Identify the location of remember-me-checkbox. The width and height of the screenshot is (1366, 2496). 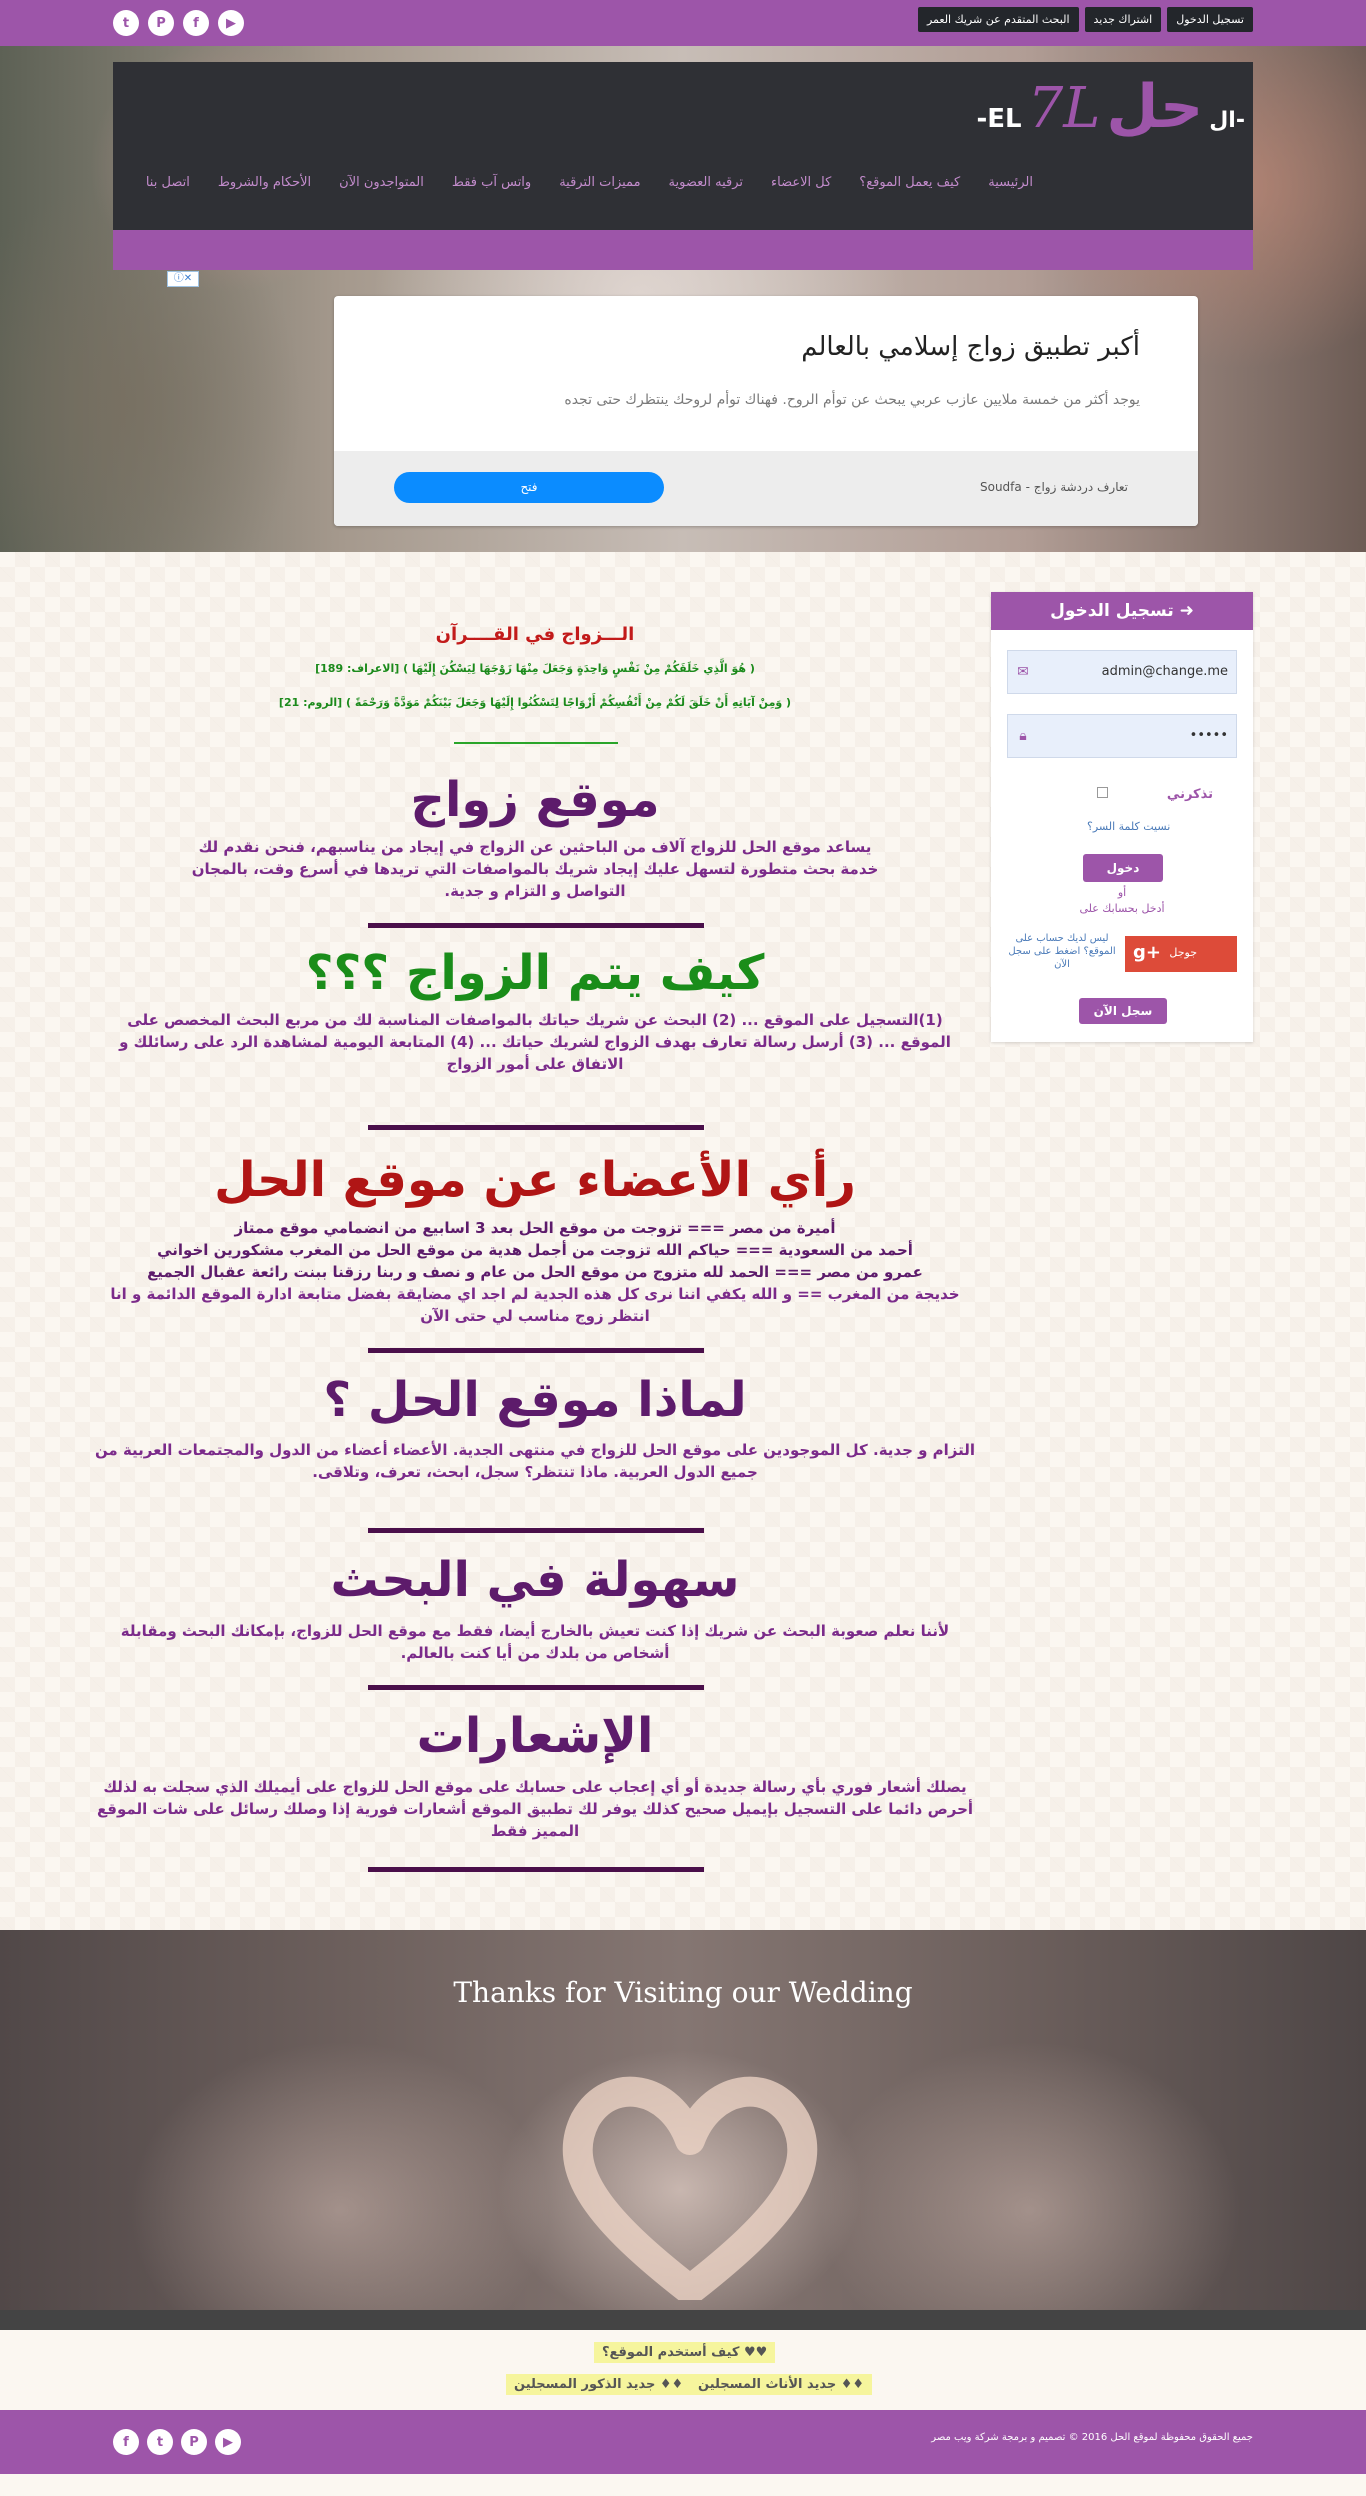
(1102, 792).